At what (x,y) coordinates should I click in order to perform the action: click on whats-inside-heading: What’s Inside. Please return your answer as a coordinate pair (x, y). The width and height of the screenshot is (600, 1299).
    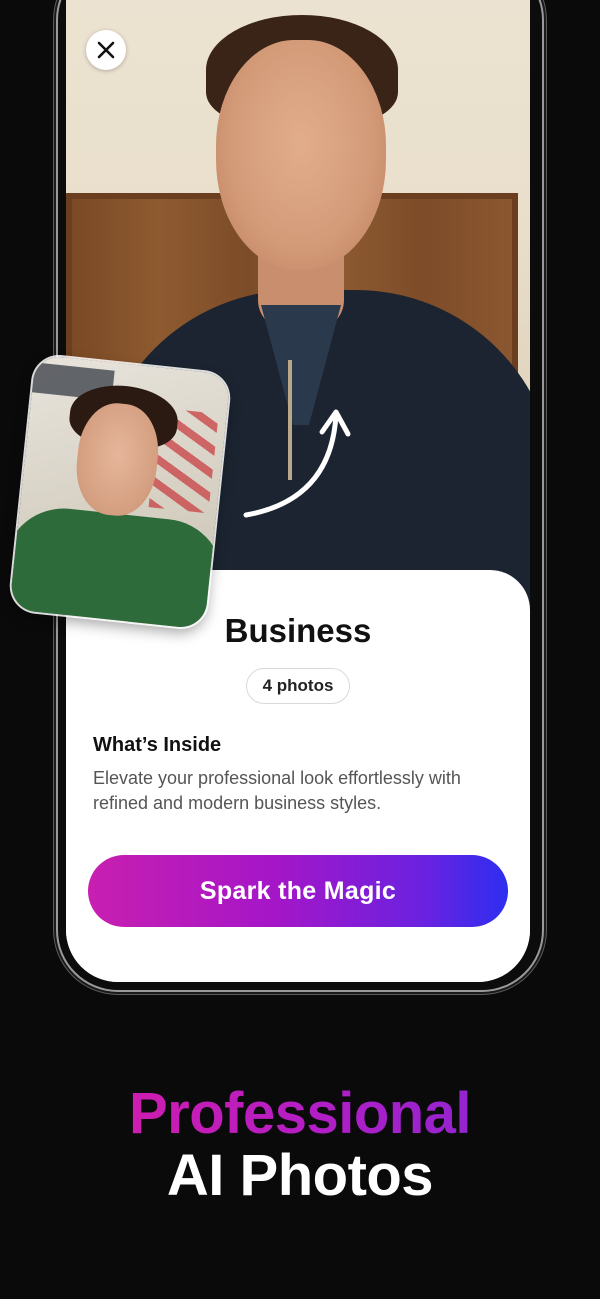
    Looking at the image, I should click on (157, 745).